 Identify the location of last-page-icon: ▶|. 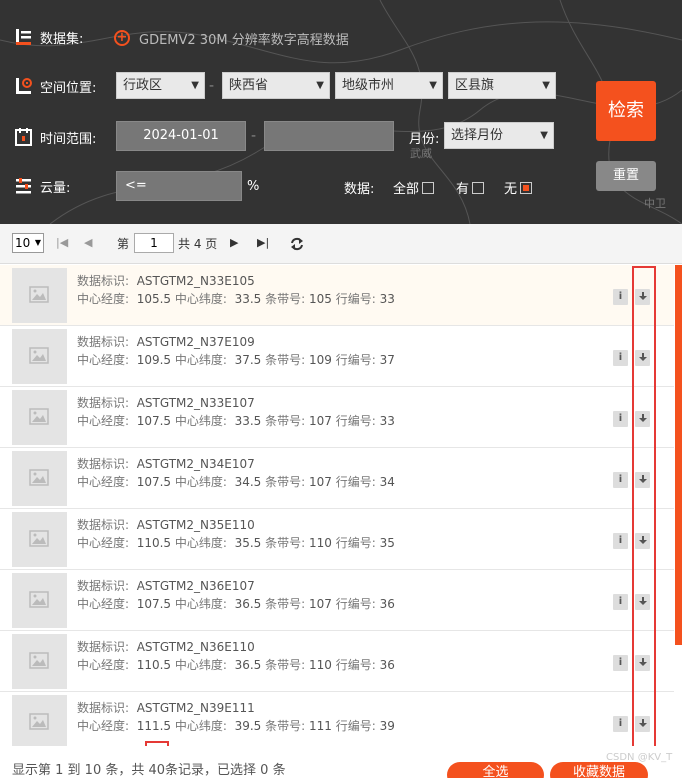
(263, 242).